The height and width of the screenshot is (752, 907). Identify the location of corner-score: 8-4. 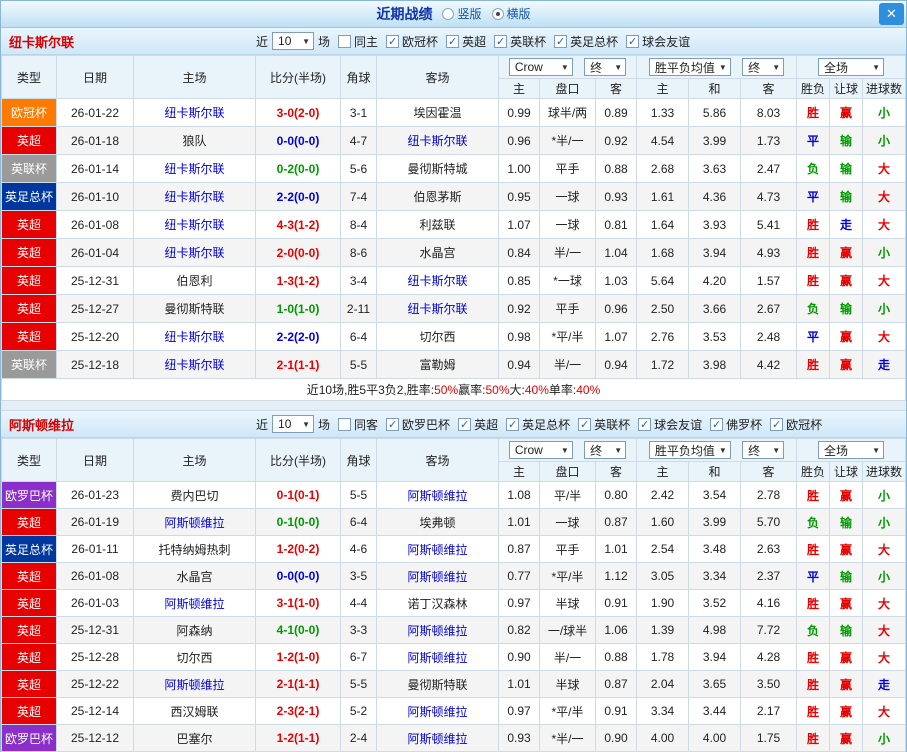
(358, 224).